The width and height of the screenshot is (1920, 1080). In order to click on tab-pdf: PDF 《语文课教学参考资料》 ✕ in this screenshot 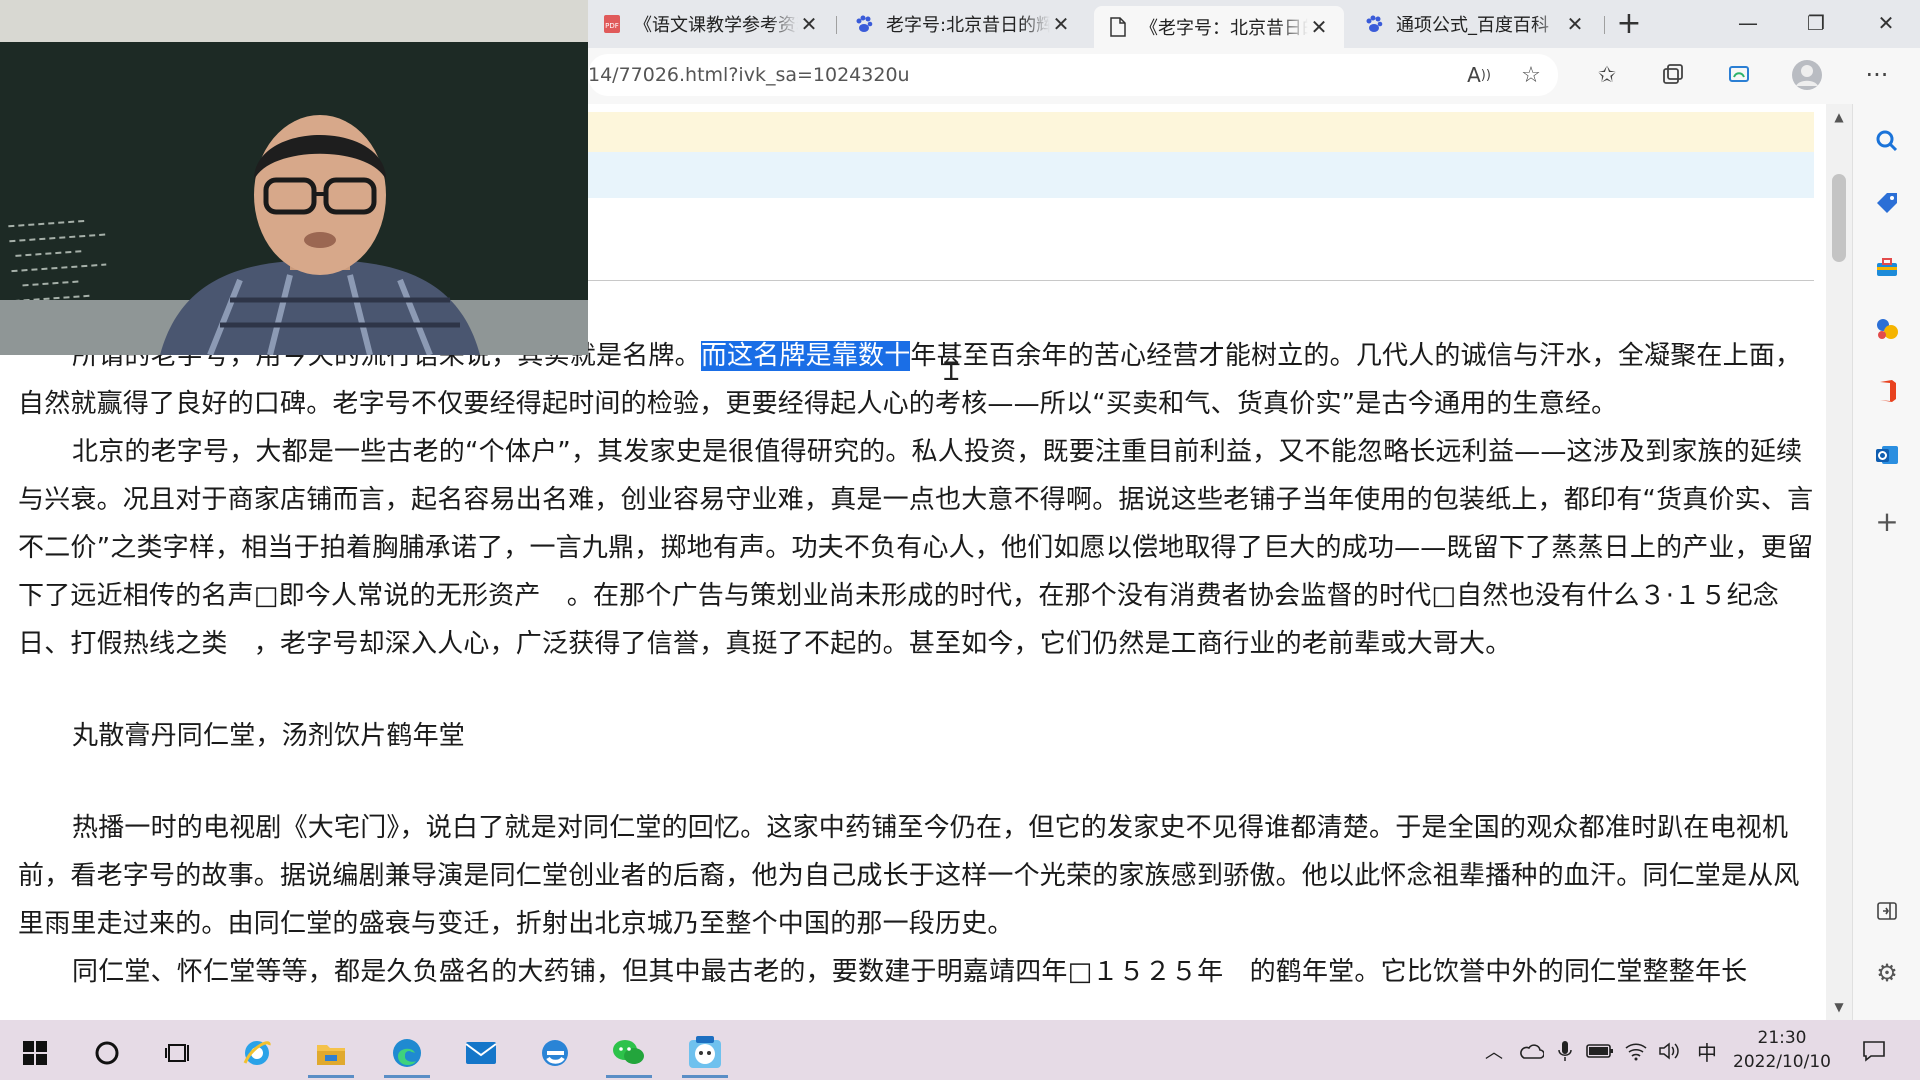, I will do `click(711, 24)`.